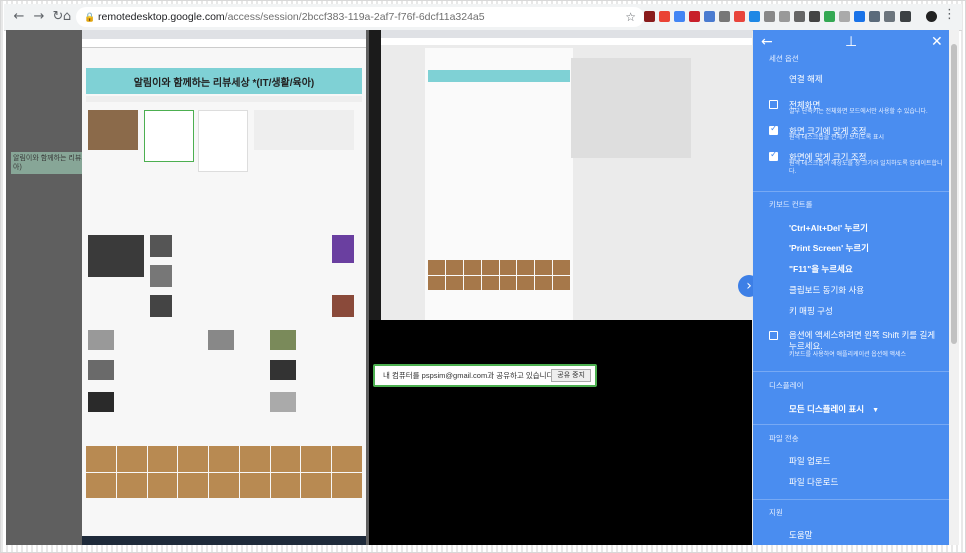 The height and width of the screenshot is (553, 966). I want to click on keymap-button: 키 매핑 구성, so click(811, 311).